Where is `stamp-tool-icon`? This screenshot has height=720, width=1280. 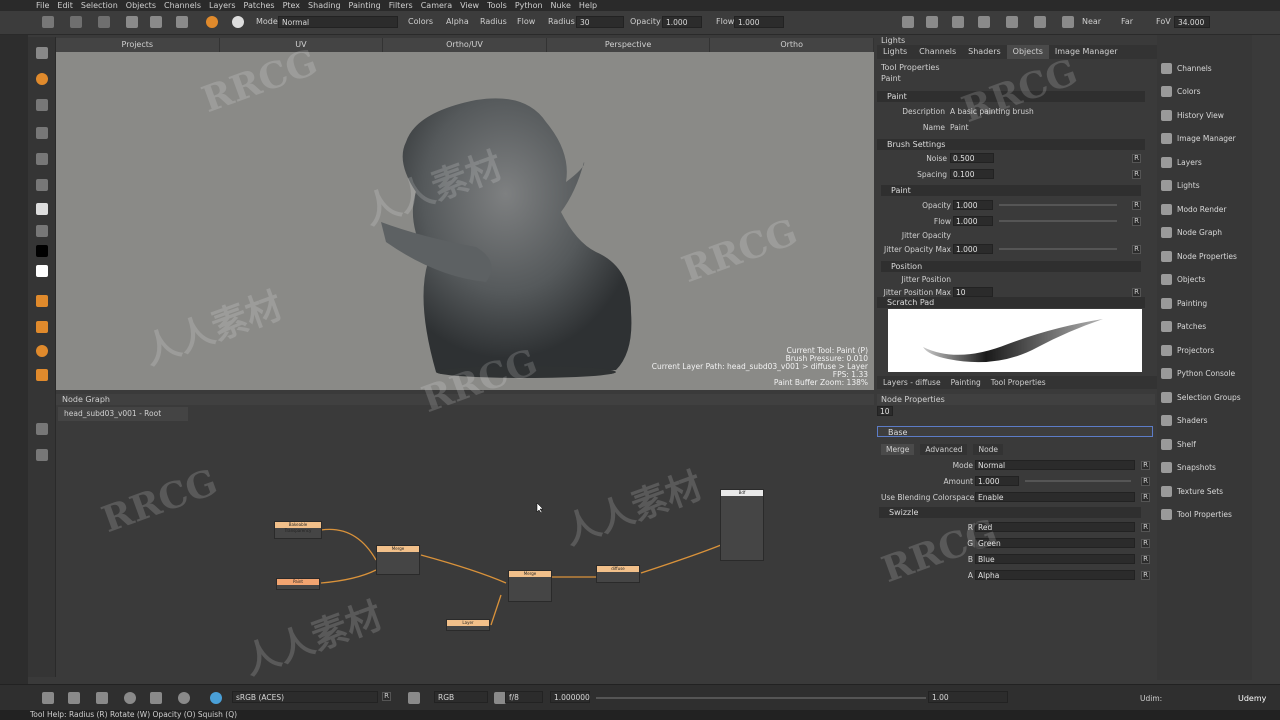 stamp-tool-icon is located at coordinates (42, 301).